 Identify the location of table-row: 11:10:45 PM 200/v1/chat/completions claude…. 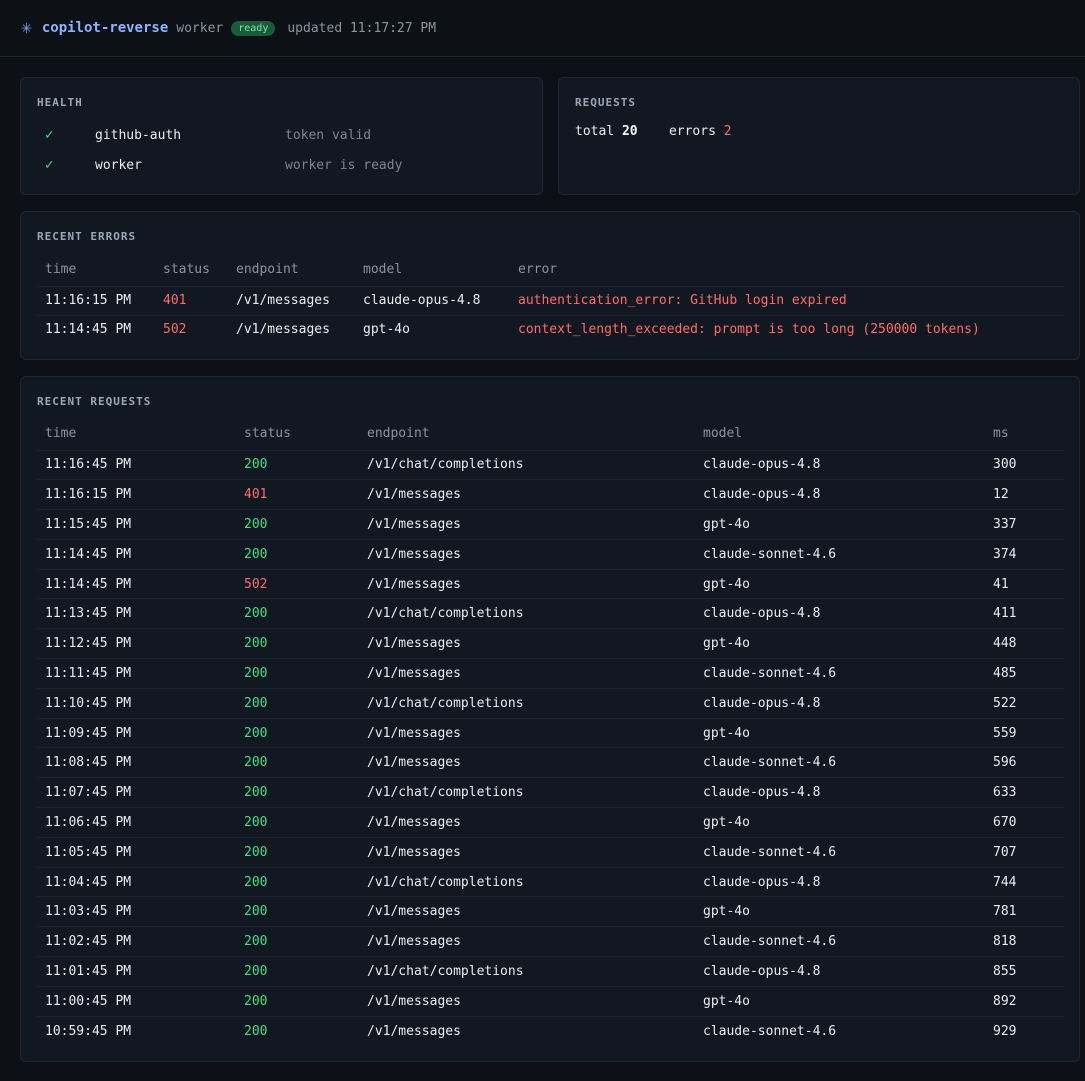
(551, 703).